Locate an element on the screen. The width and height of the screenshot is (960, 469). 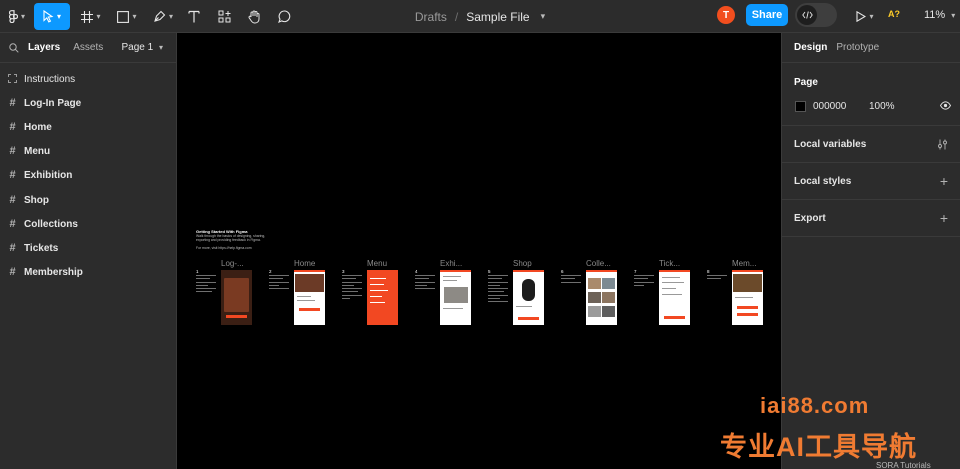
breadcrumb-drafts: Drafts is located at coordinates (431, 17).